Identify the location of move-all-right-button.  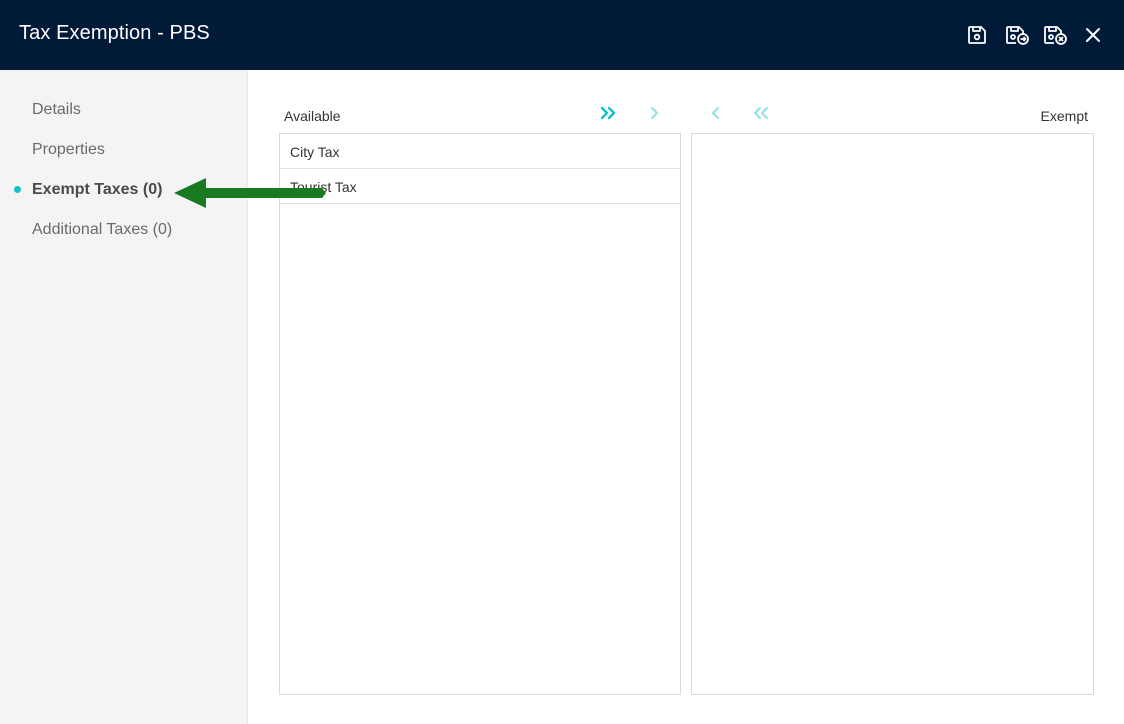
(608, 113).